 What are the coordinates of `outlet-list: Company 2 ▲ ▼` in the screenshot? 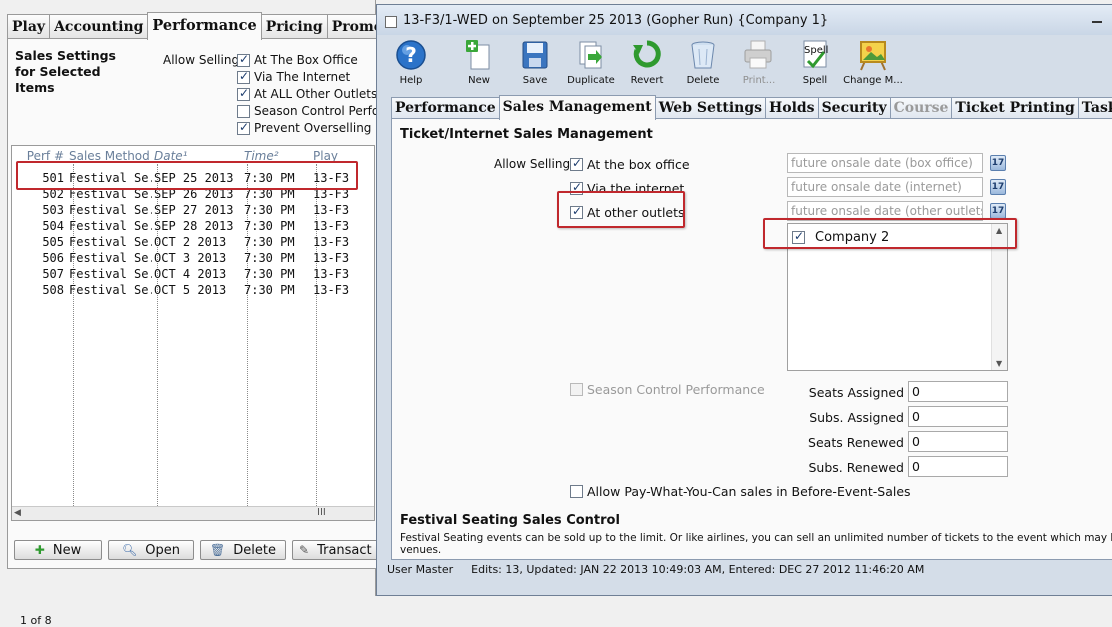 It's located at (897, 297).